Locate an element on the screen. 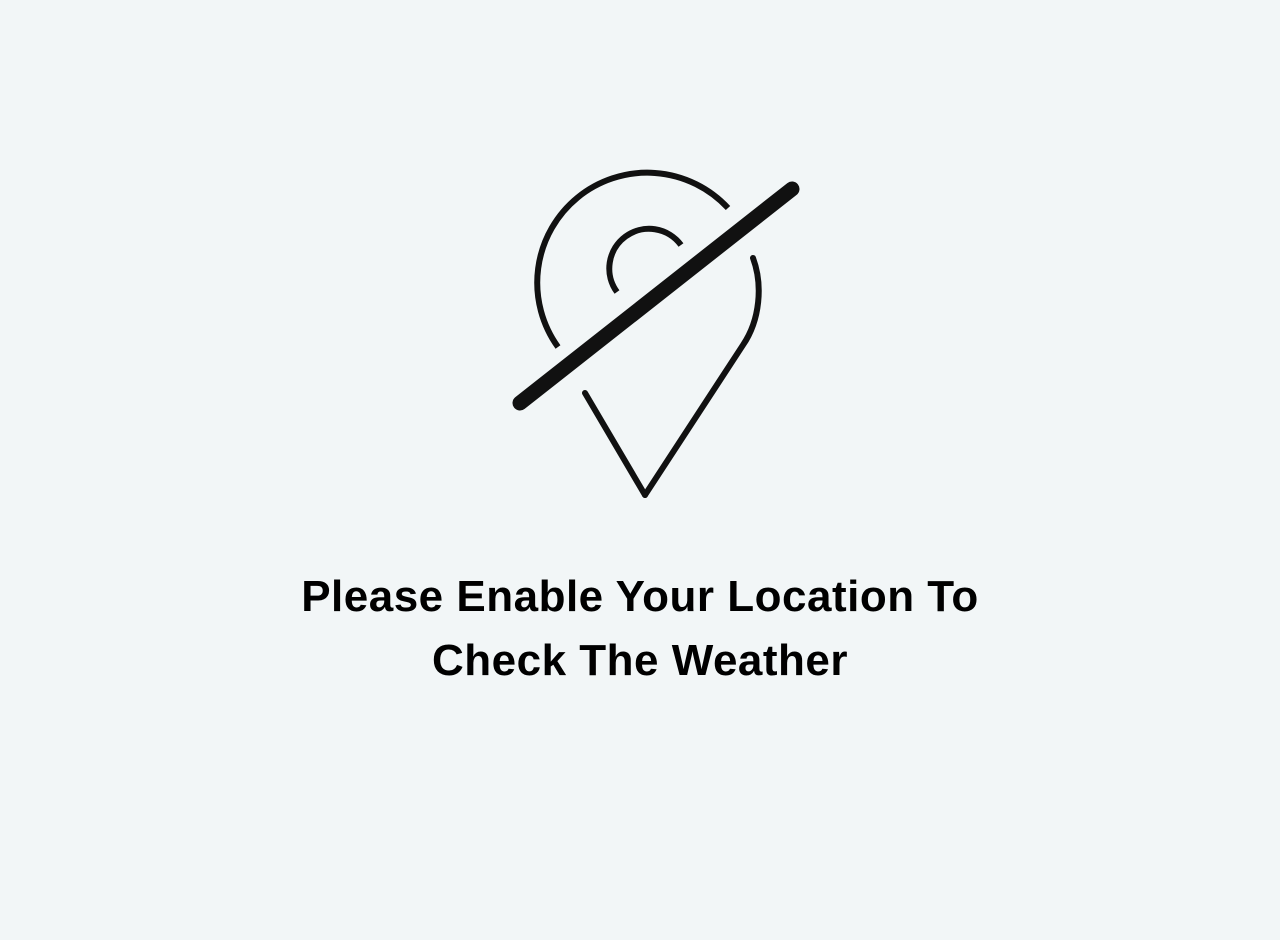 The width and height of the screenshot is (1280, 940). message-line-2: Check The Weather is located at coordinates (640, 660).